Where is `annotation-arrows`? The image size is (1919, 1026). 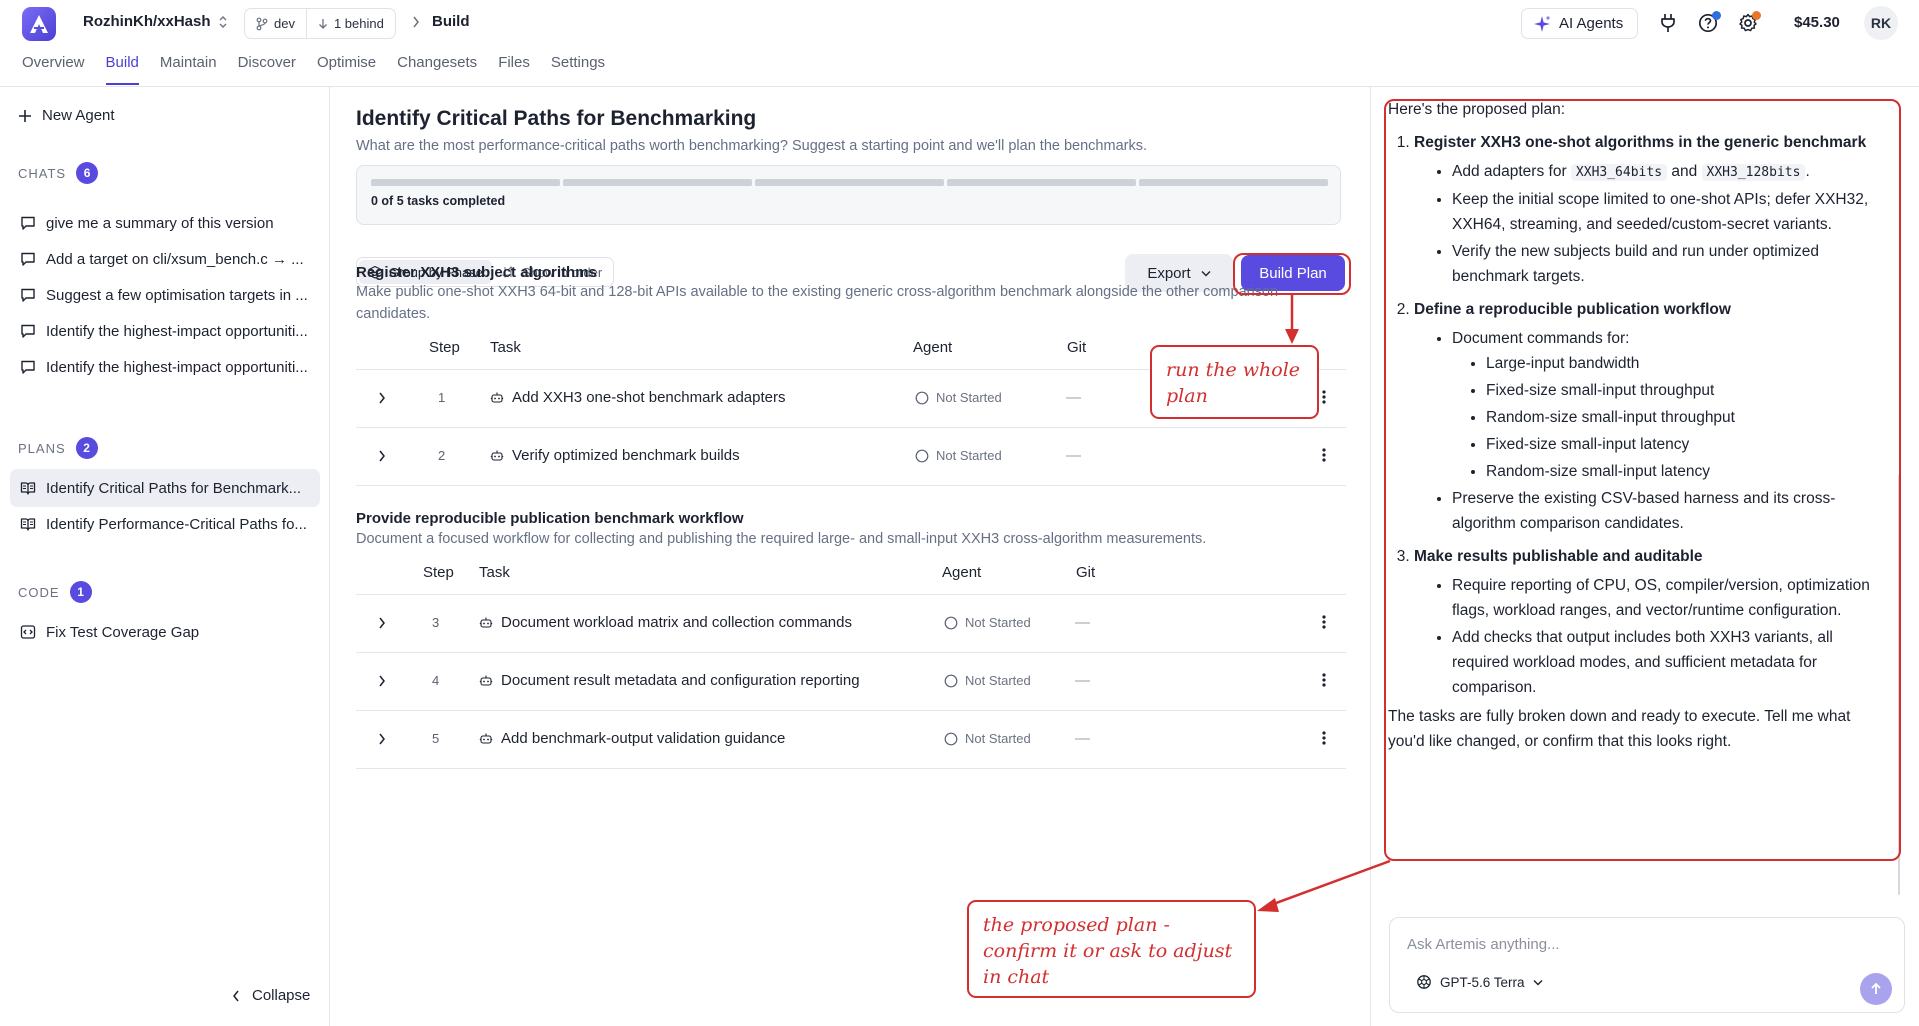
annotation-arrows is located at coordinates (1324, 603).